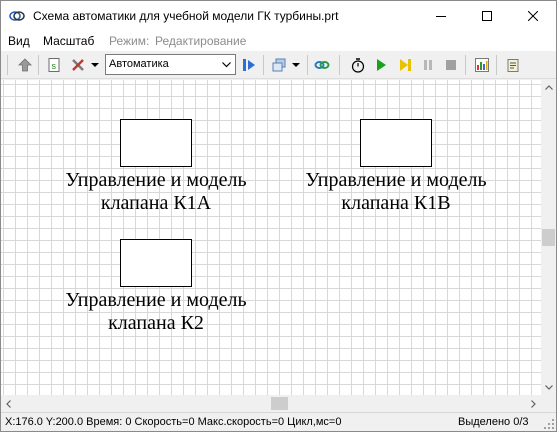  I want to click on chevron-up-icon, so click(548, 87).